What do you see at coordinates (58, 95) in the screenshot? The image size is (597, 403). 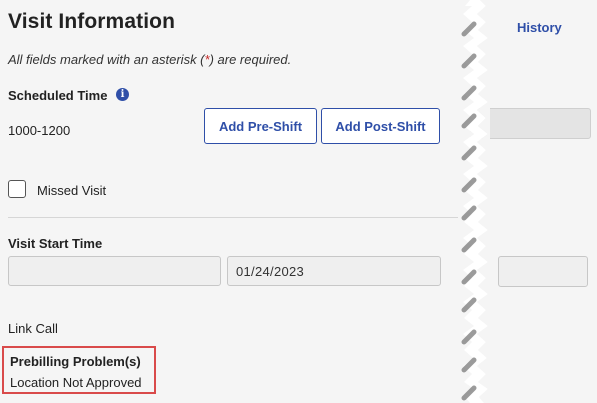 I see `scheduled-time-label: Scheduled Time` at bounding box center [58, 95].